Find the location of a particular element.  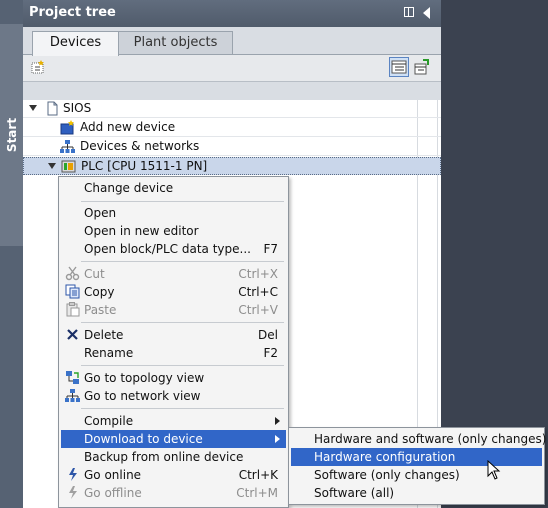

project-icon is located at coordinates (52, 108).